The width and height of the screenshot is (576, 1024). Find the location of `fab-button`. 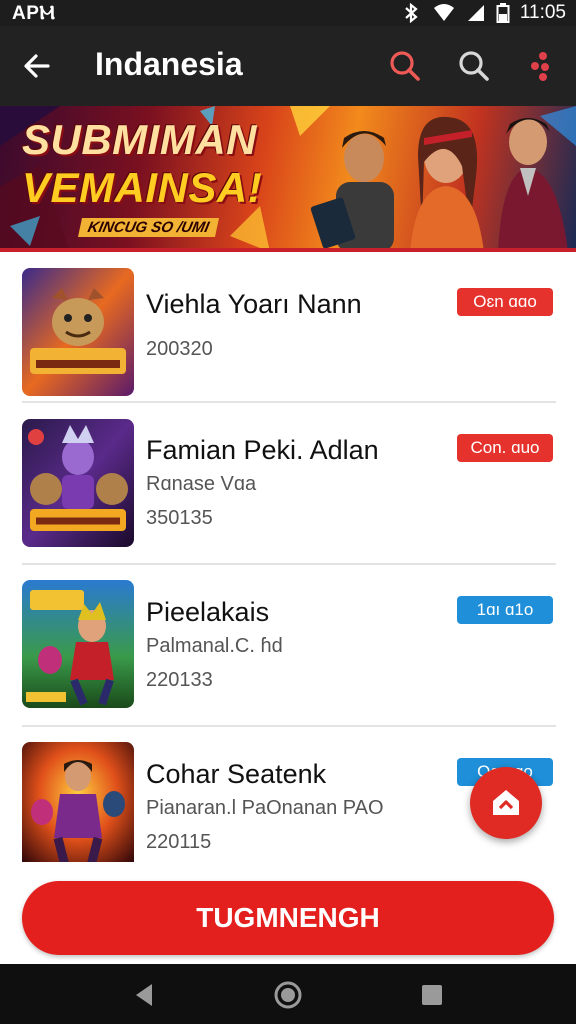

fab-button is located at coordinates (506, 803).